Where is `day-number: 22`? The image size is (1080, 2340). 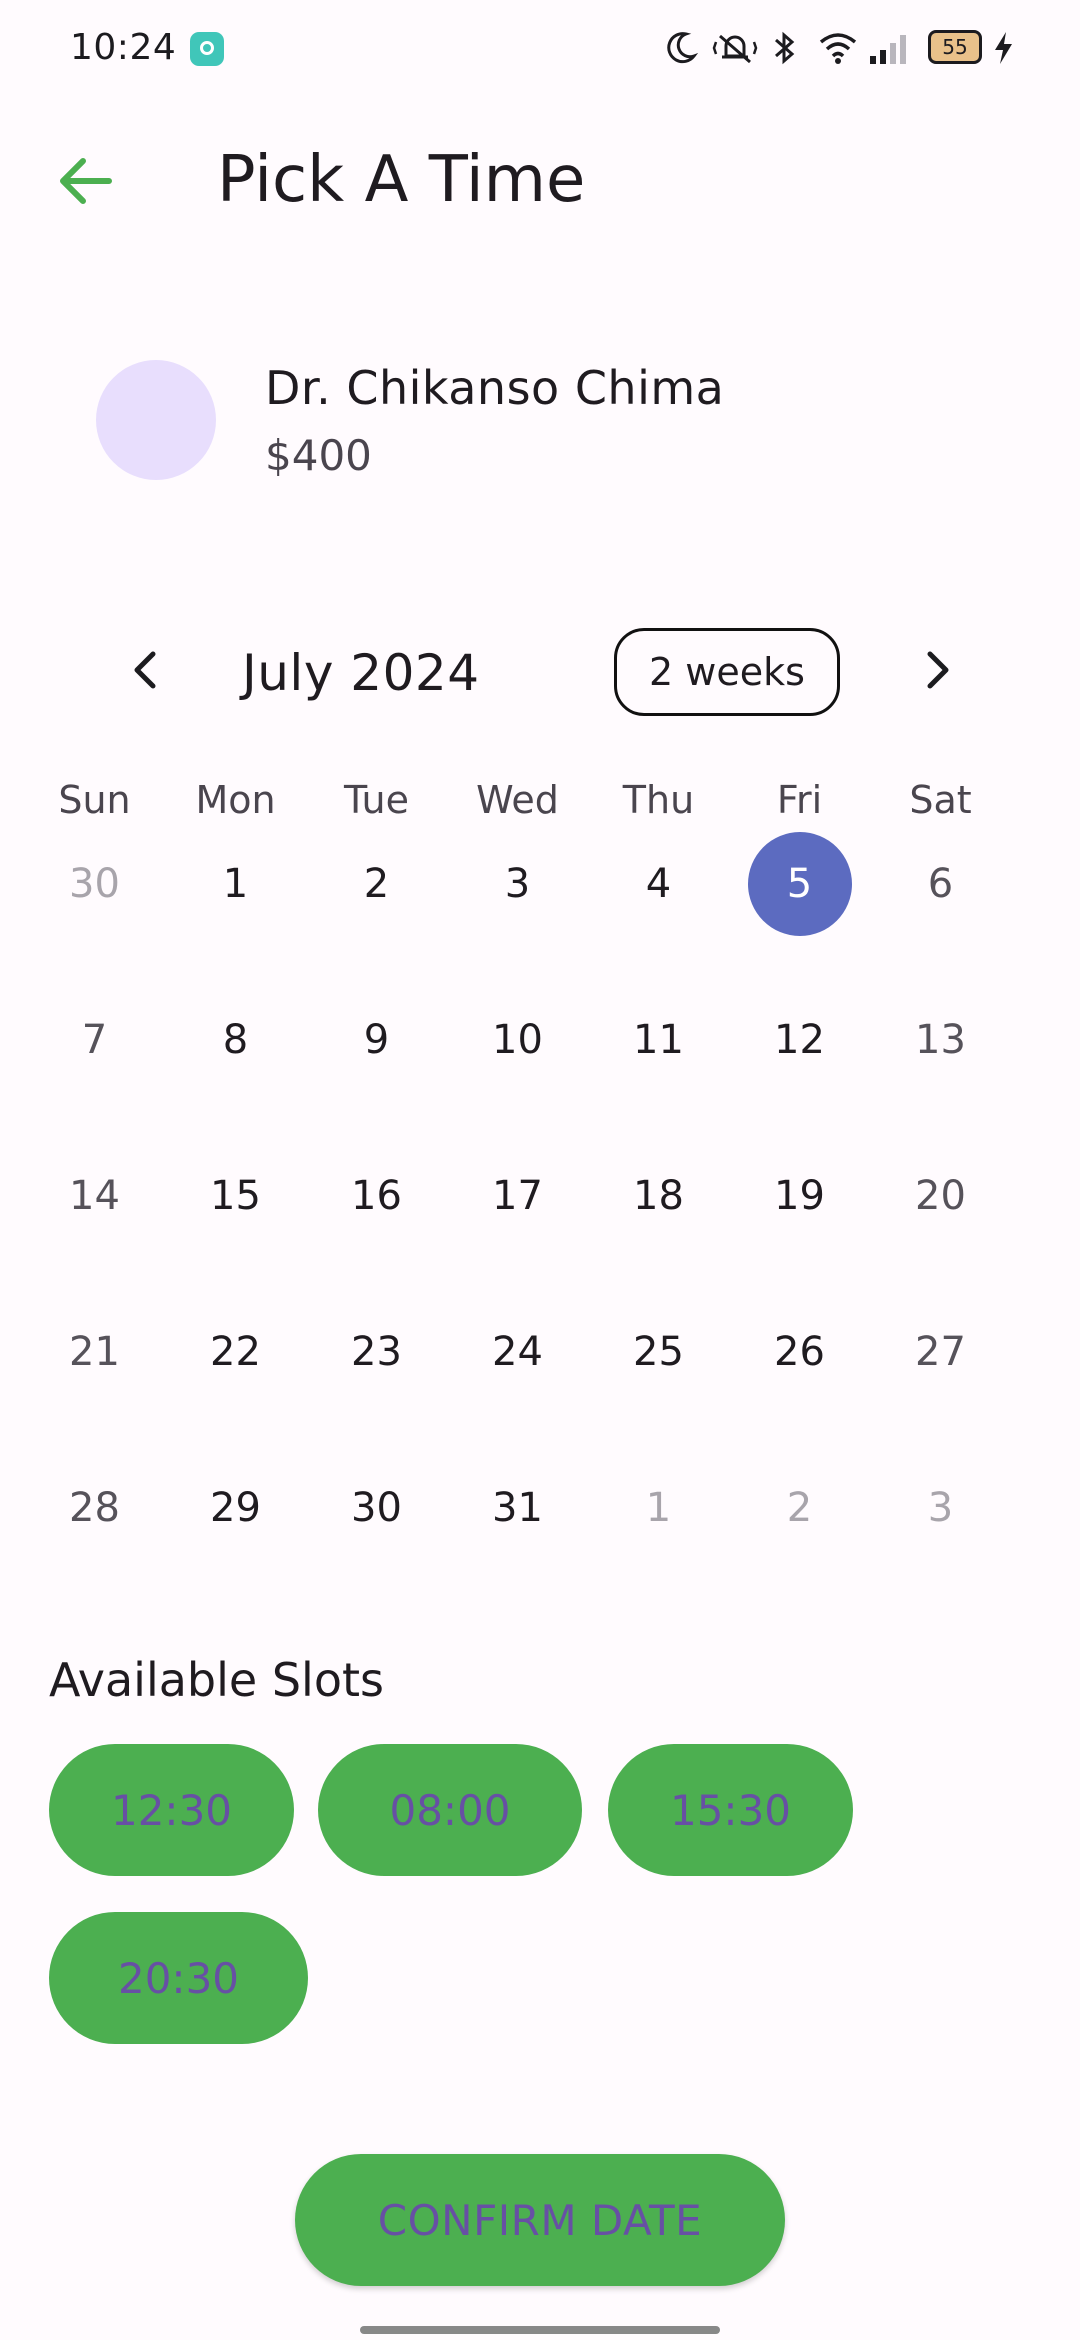
day-number: 22 is located at coordinates (235, 1352).